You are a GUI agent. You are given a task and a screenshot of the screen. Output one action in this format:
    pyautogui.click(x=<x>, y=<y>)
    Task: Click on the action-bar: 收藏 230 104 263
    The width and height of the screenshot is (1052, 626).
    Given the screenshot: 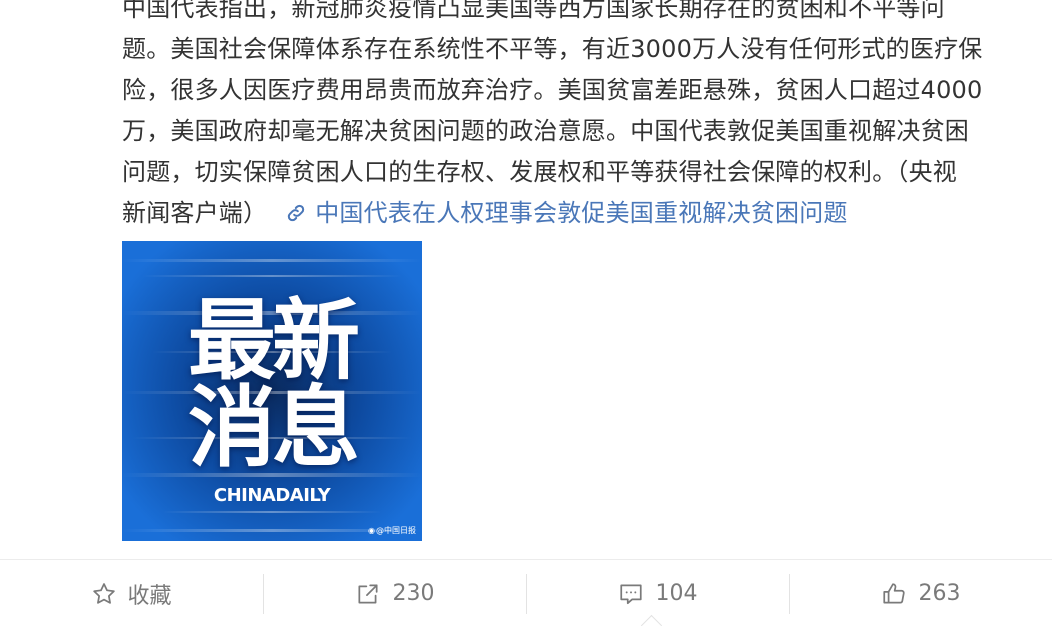 What is the action you would take?
    pyautogui.click(x=526, y=592)
    